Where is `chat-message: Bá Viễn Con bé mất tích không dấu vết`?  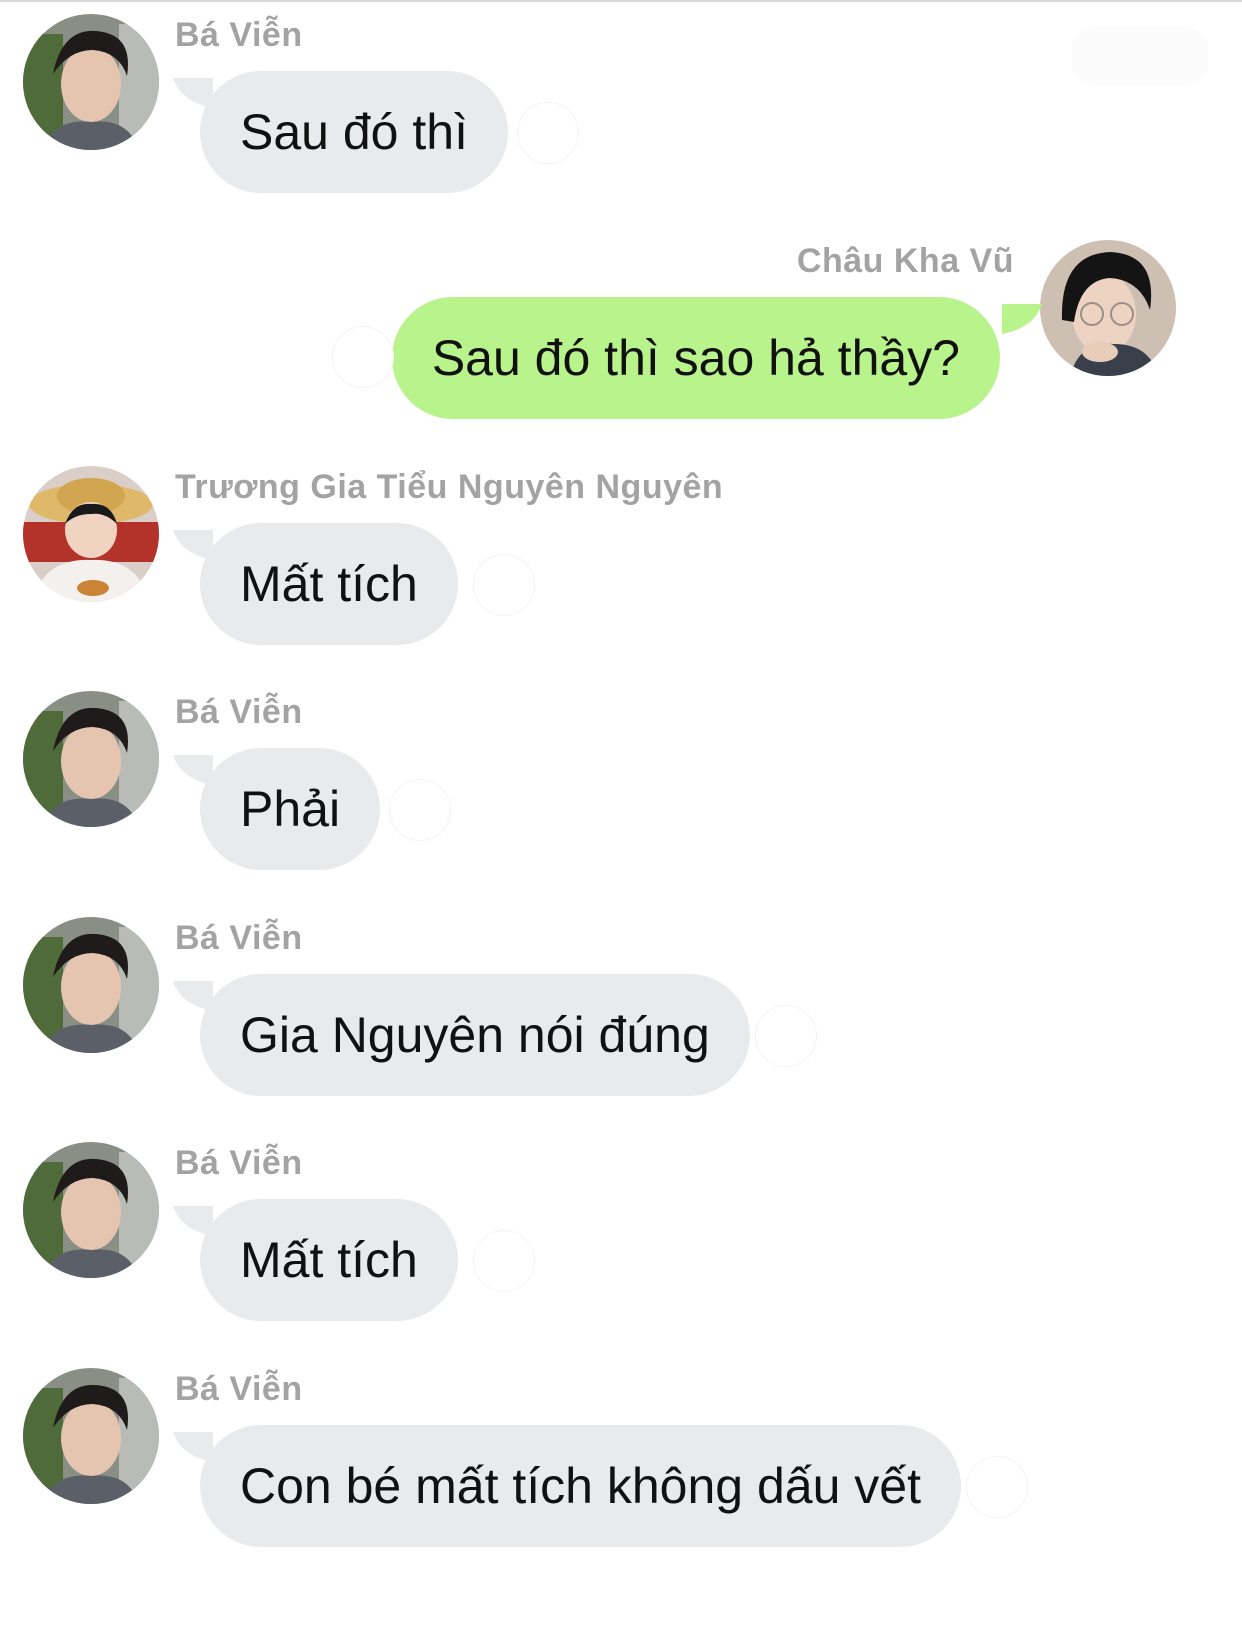
chat-message: Bá Viễn Con bé mất tích không dấu vết is located at coordinates (621, 1464).